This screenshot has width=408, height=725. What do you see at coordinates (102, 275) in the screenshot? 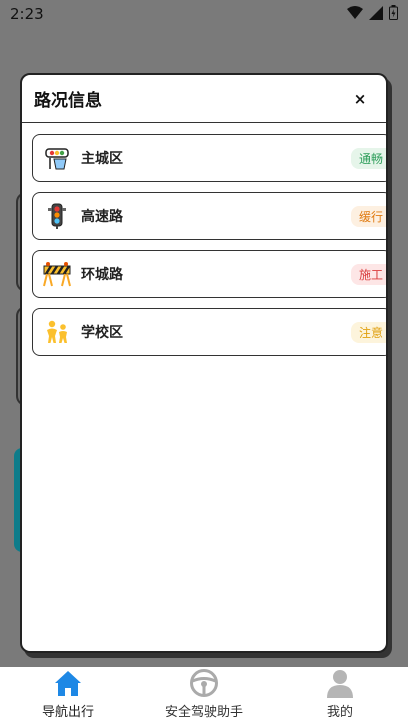
I see `road-name: 环城路` at bounding box center [102, 275].